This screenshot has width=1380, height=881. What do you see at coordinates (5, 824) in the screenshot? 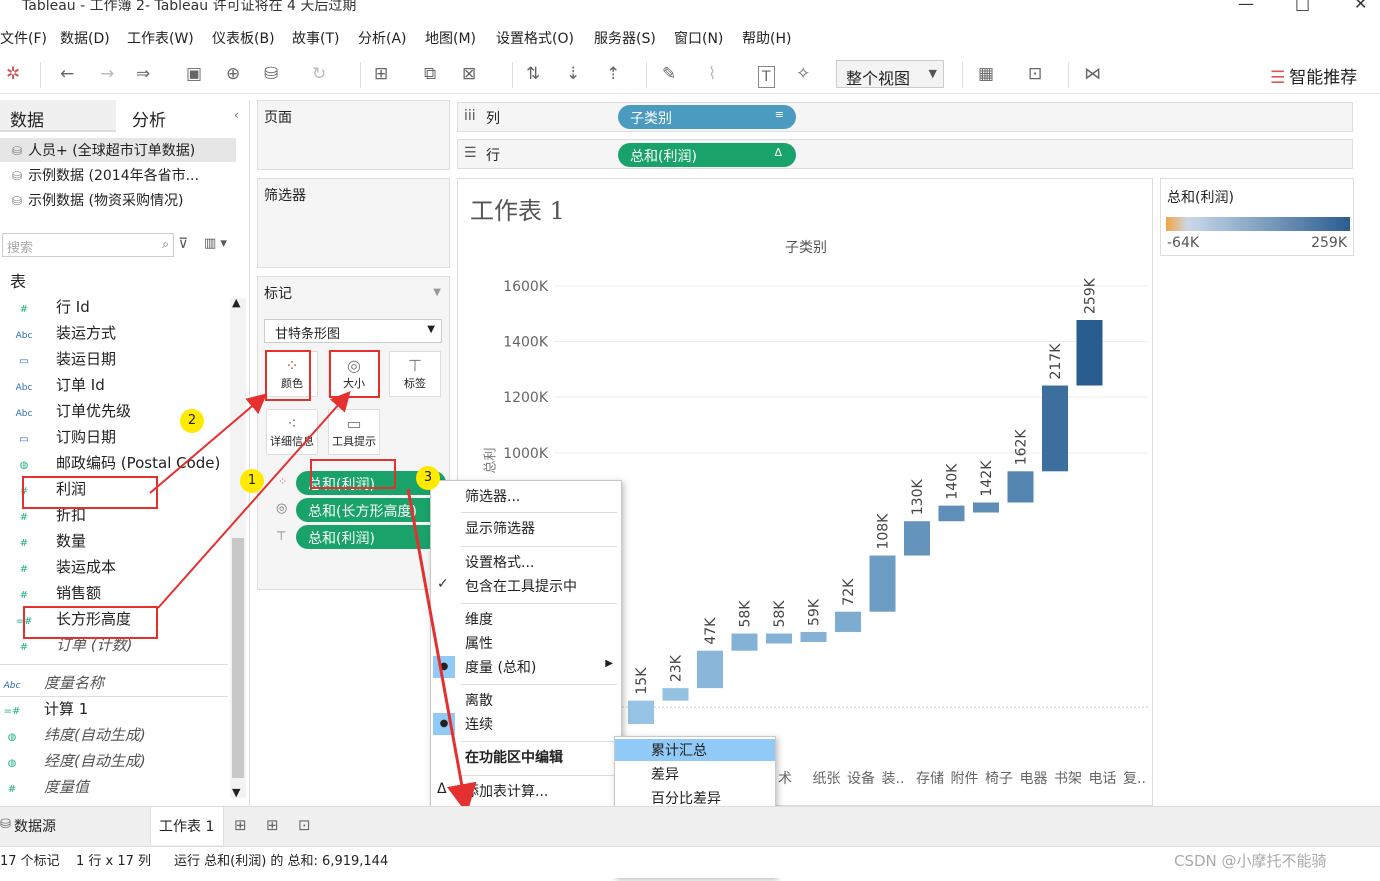
I see `datasource-icon: ⛁` at bounding box center [5, 824].